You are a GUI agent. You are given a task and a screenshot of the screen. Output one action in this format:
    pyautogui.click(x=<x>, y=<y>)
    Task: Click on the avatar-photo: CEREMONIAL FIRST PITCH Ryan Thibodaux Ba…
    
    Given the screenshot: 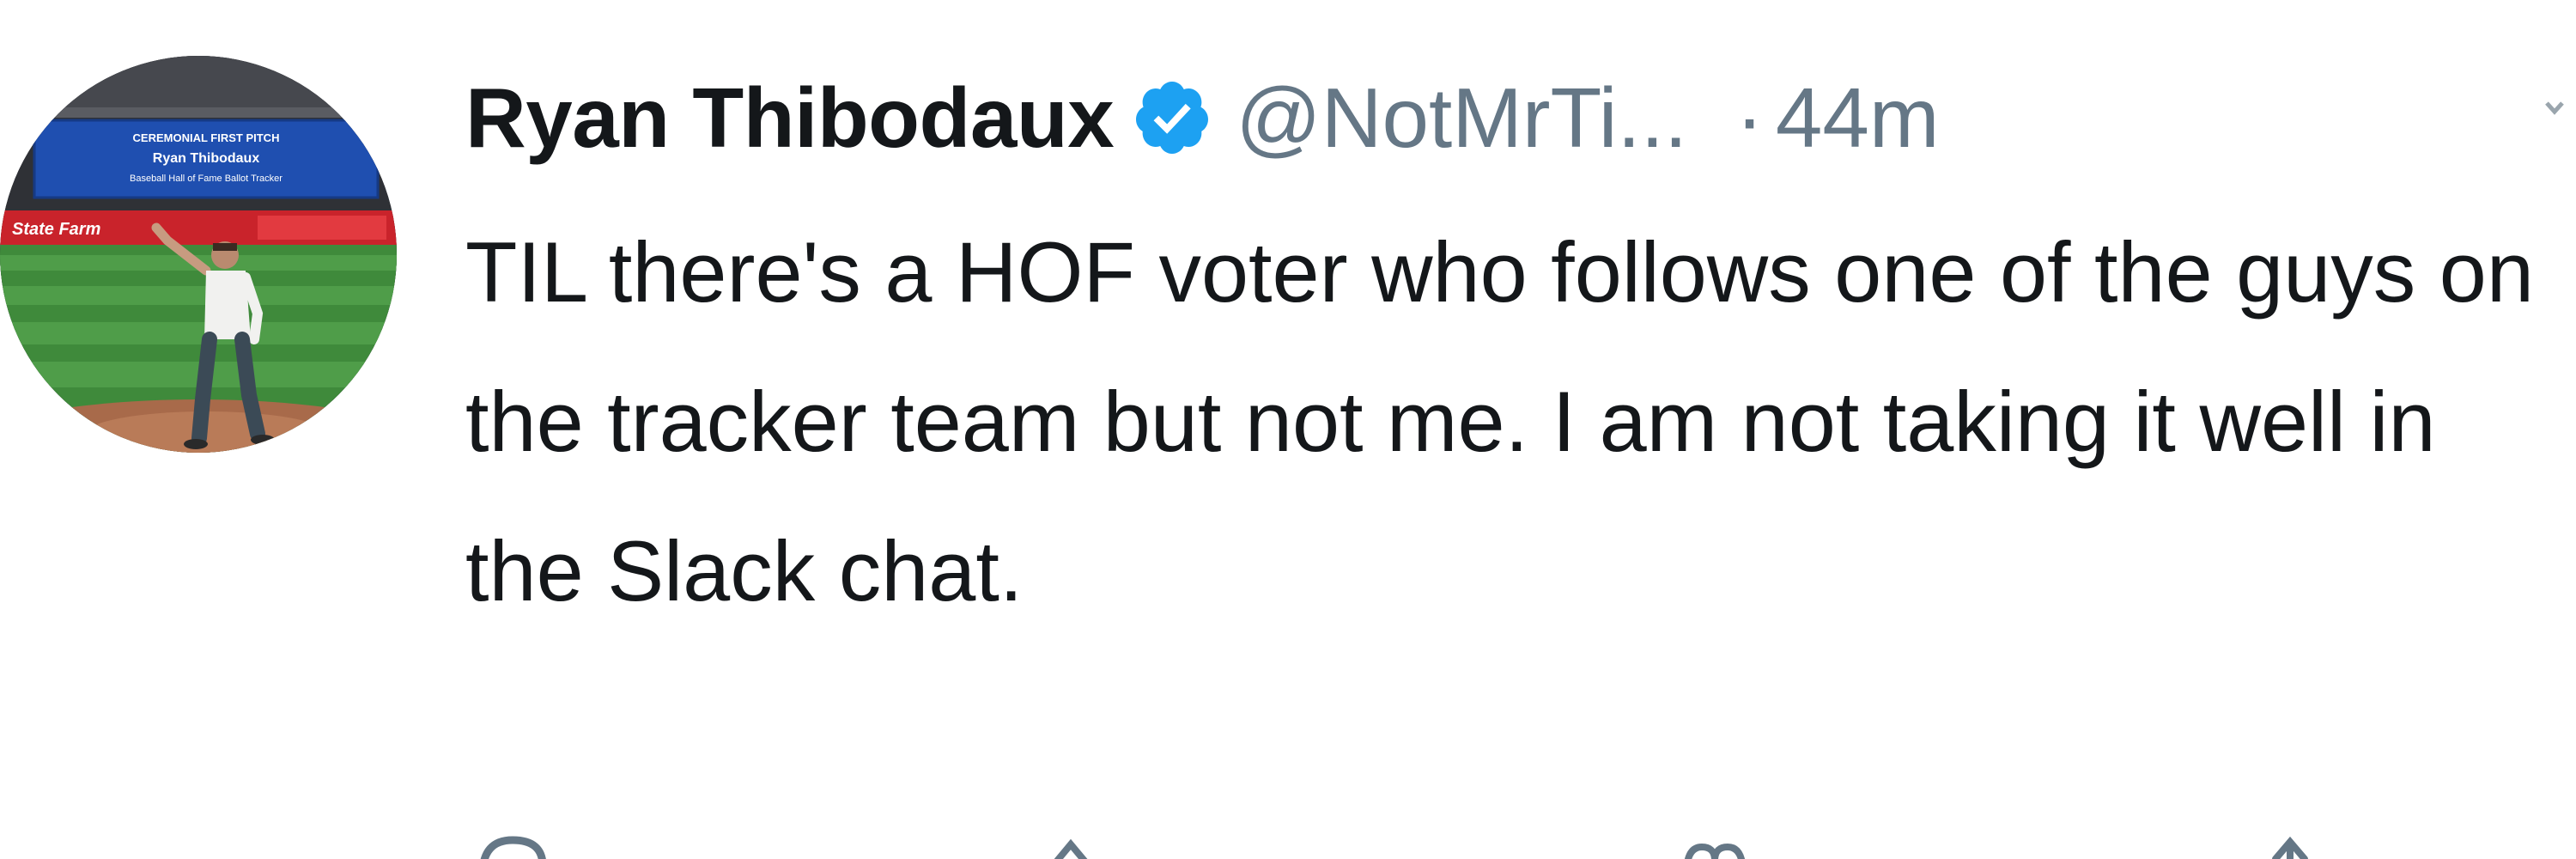 What is the action you would take?
    pyautogui.click(x=198, y=254)
    